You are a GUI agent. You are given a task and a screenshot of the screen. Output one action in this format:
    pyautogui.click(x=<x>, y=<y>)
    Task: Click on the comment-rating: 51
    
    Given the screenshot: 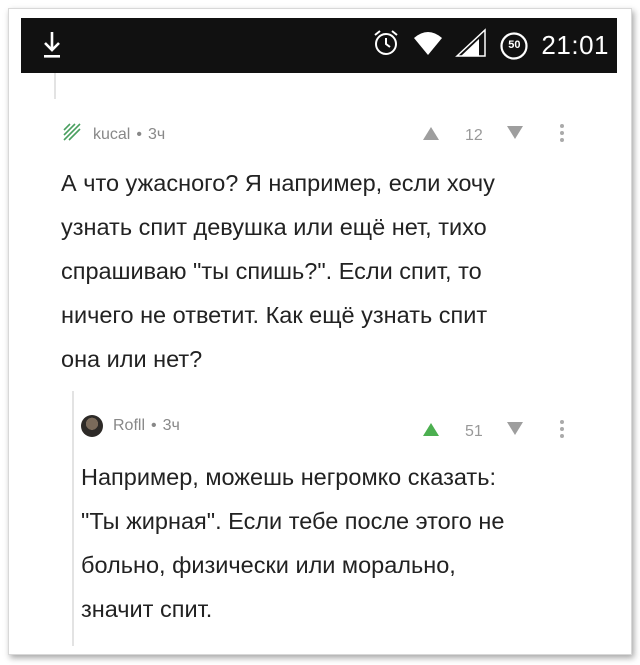 What is the action you would take?
    pyautogui.click(x=474, y=431)
    